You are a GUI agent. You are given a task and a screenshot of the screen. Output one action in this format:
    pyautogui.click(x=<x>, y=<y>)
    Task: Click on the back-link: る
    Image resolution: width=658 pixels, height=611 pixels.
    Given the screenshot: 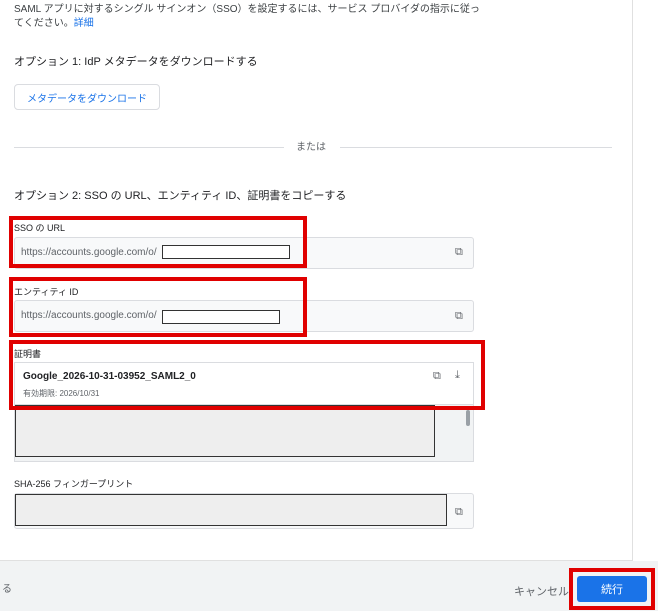 What is the action you would take?
    pyautogui.click(x=7, y=590)
    